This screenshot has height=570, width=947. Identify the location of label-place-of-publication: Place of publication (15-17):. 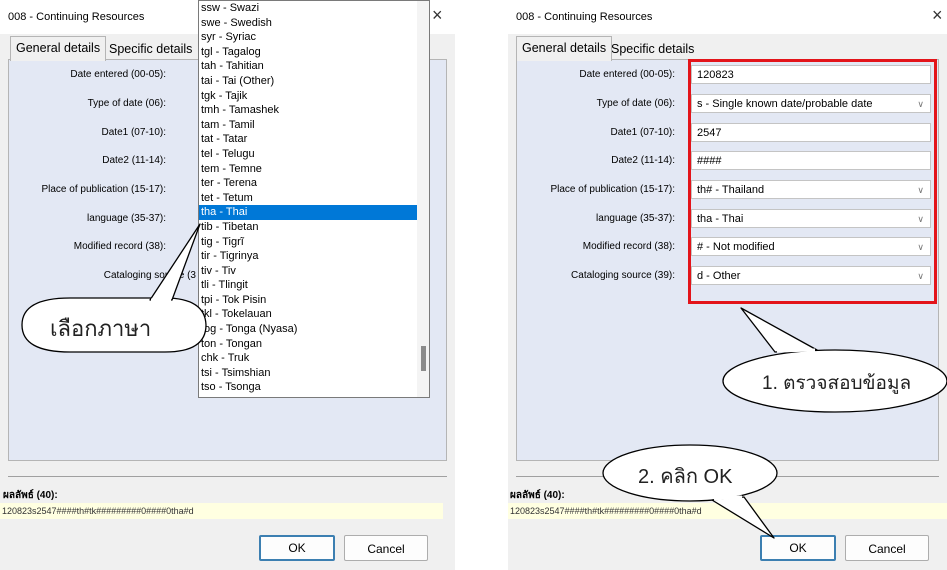
(103, 189).